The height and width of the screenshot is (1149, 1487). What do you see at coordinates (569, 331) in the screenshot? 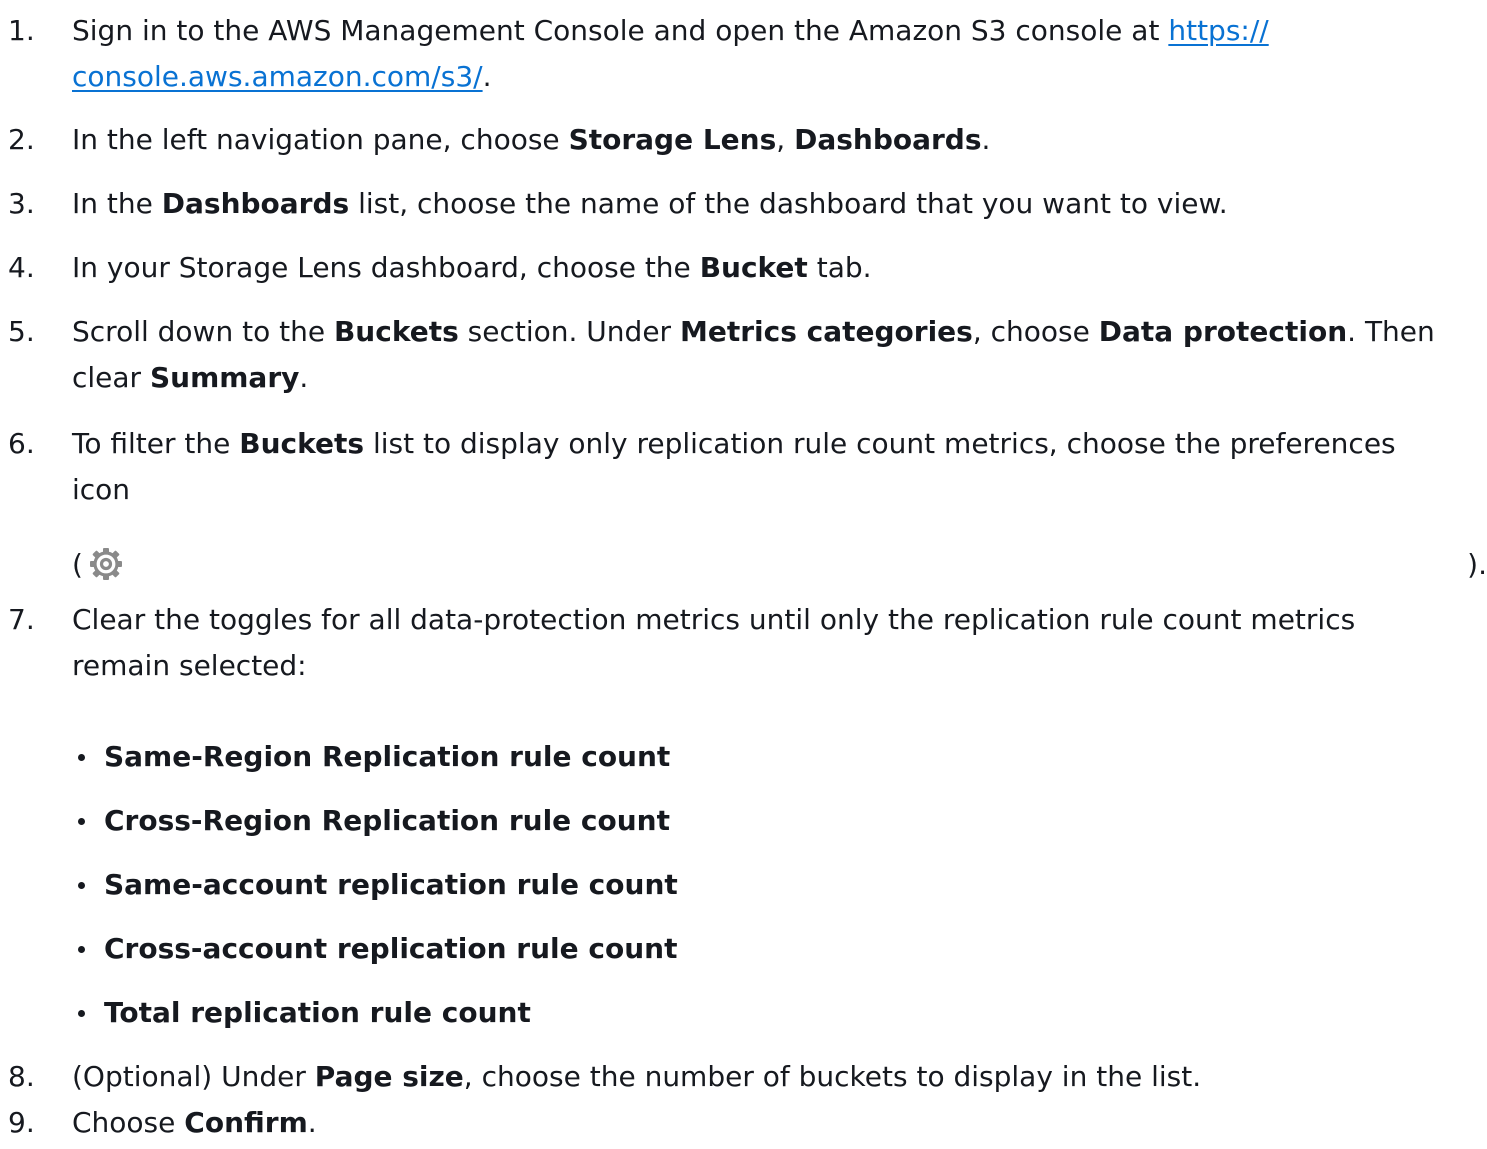
I see `step-text-part: section. Under` at bounding box center [569, 331].